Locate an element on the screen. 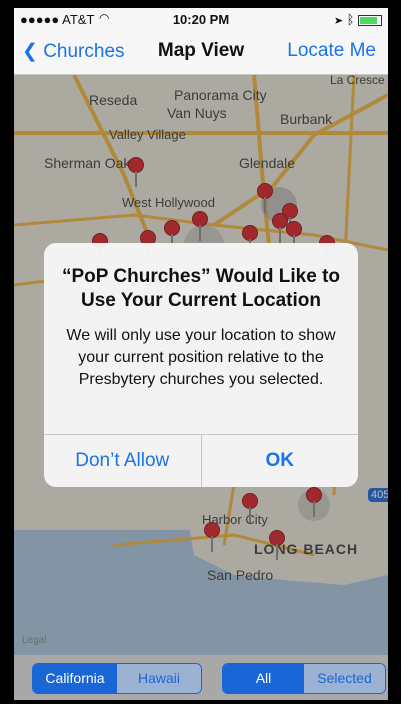 The image size is (401, 704). bluetooth-icon: ᛒ is located at coordinates (350, 19).